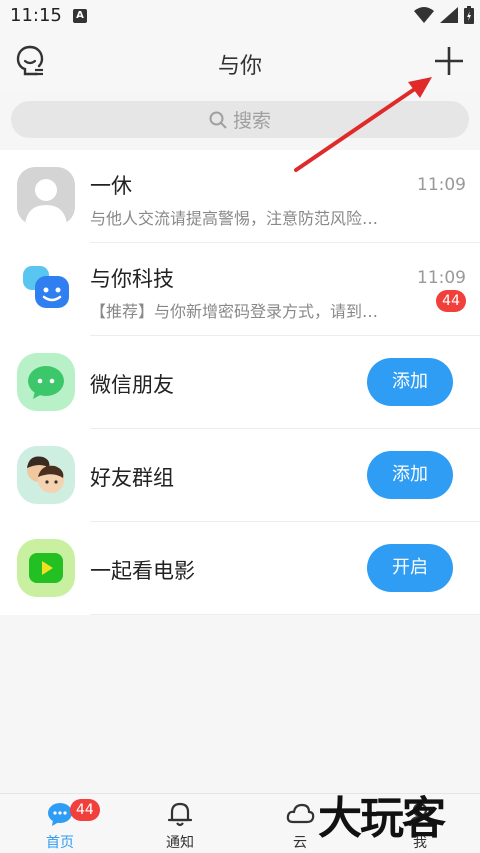  I want to click on tab-notifications: 通知, so click(180, 823).